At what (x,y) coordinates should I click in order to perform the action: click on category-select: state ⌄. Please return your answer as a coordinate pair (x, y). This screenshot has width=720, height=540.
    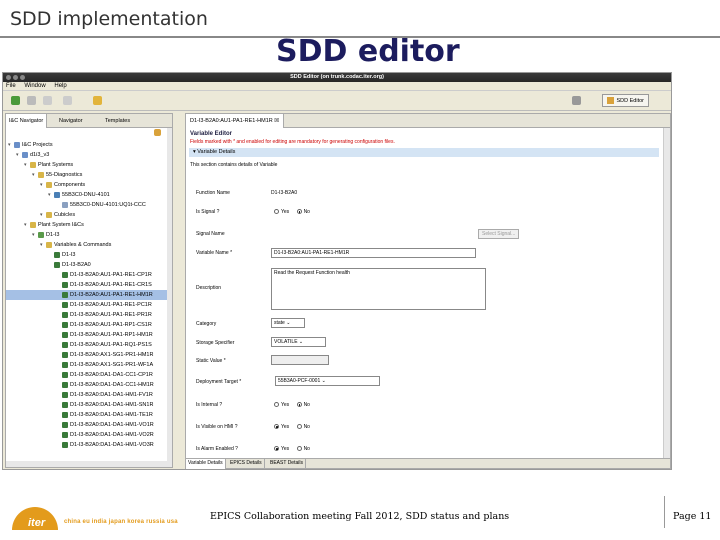
    Looking at the image, I should click on (288, 323).